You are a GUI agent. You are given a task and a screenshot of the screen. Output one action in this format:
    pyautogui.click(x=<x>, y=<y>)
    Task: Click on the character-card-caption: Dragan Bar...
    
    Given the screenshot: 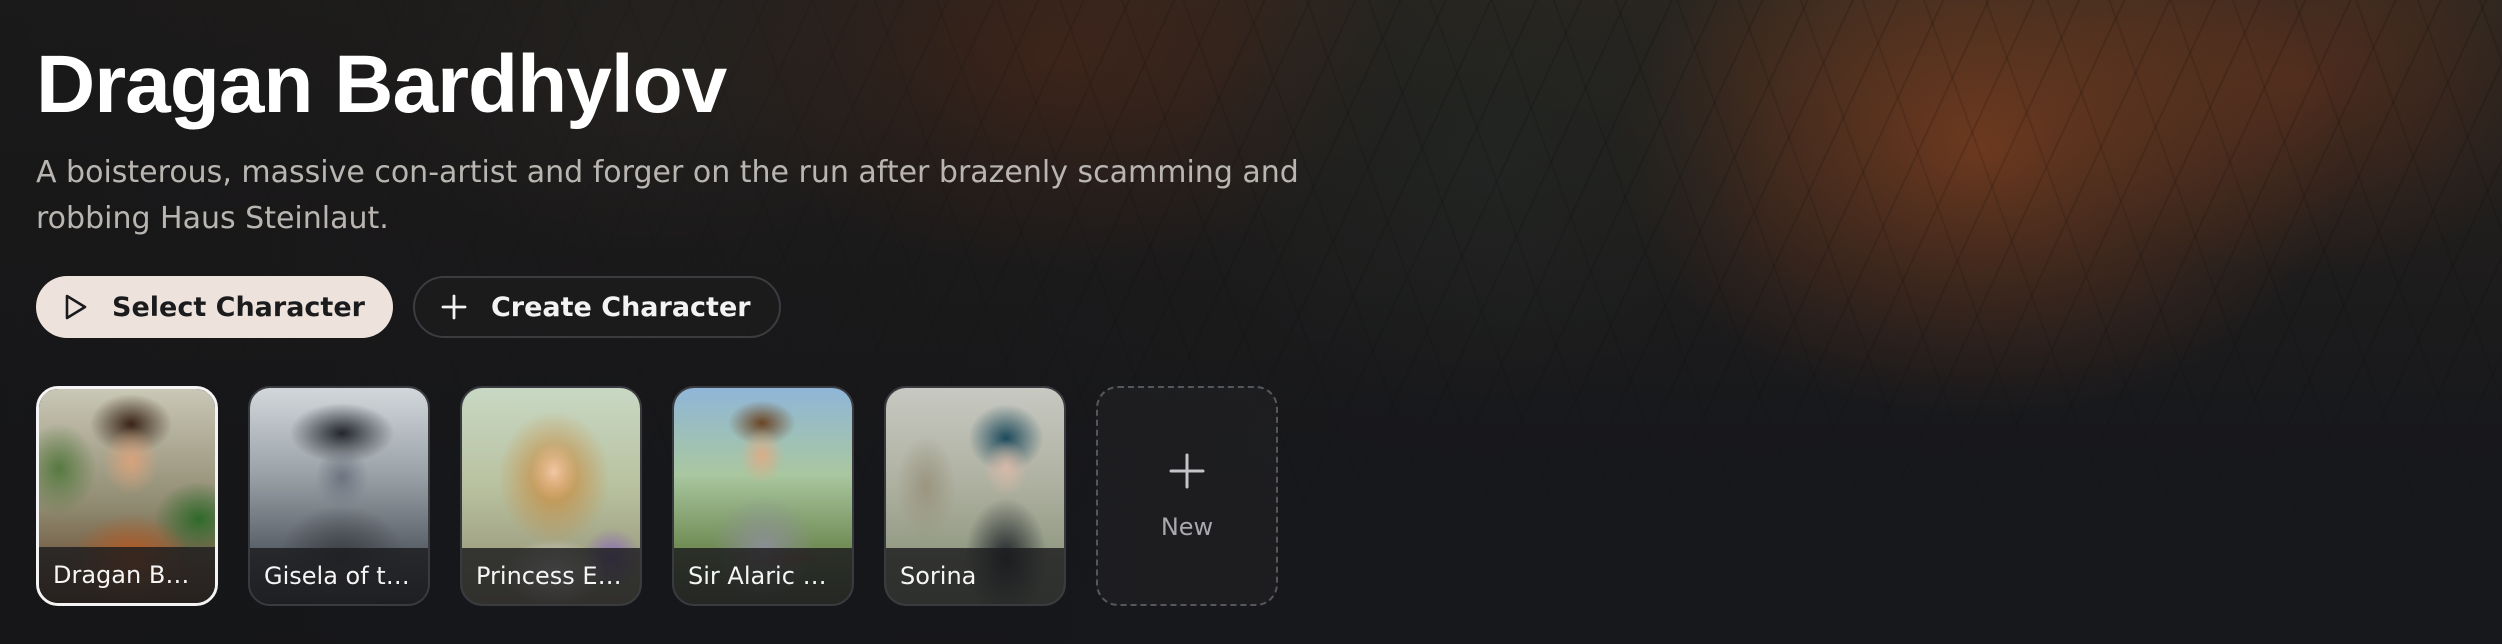 What is the action you would take?
    pyautogui.click(x=127, y=575)
    